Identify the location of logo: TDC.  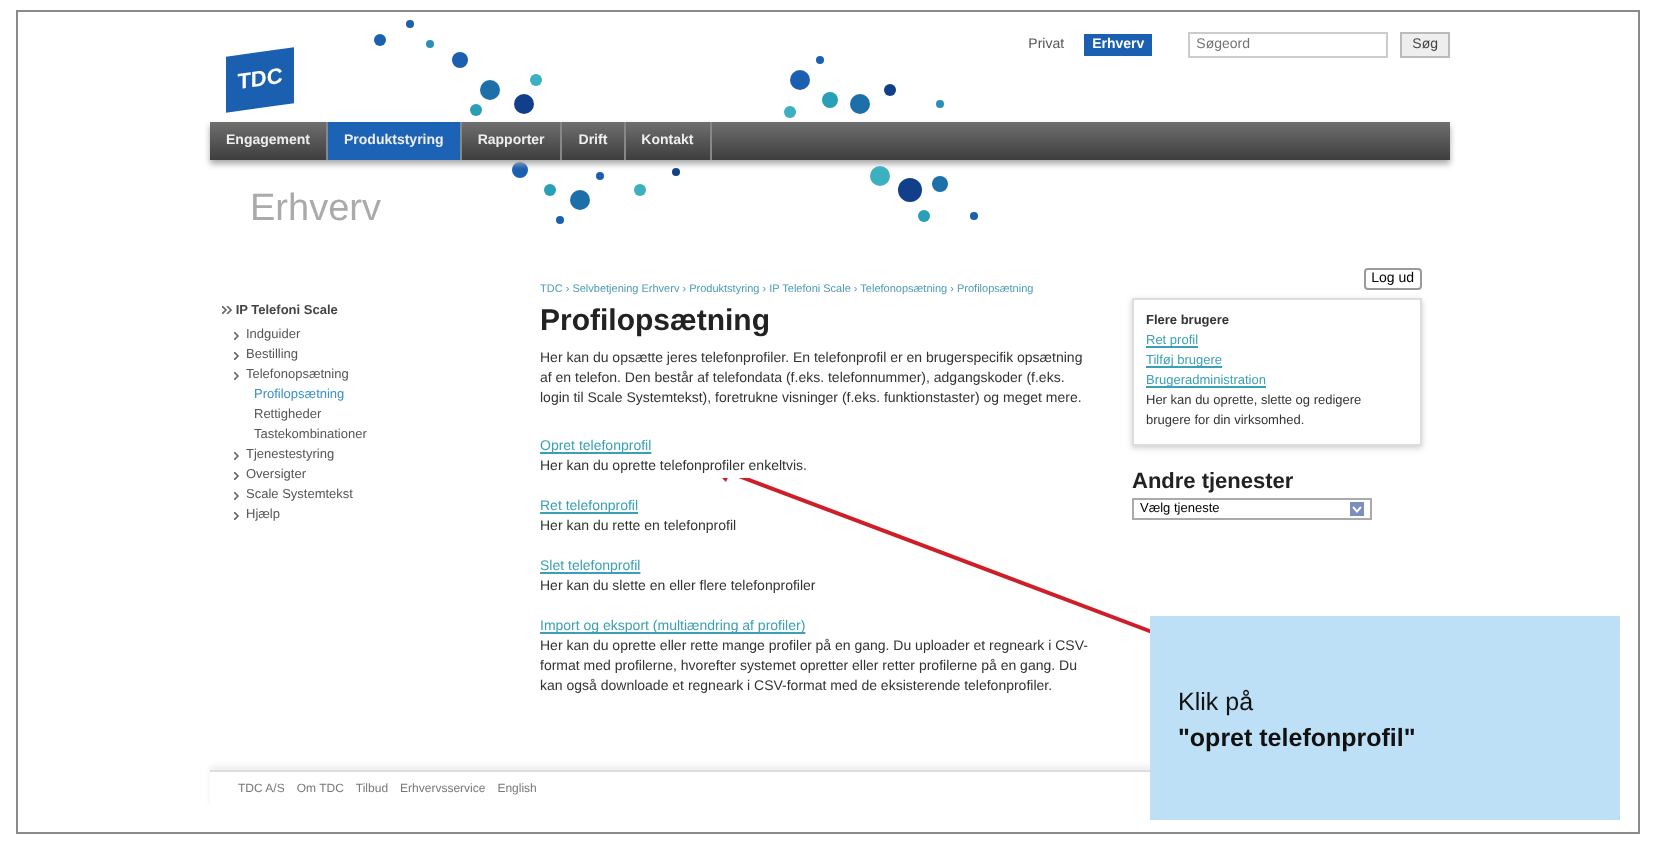
(260, 80).